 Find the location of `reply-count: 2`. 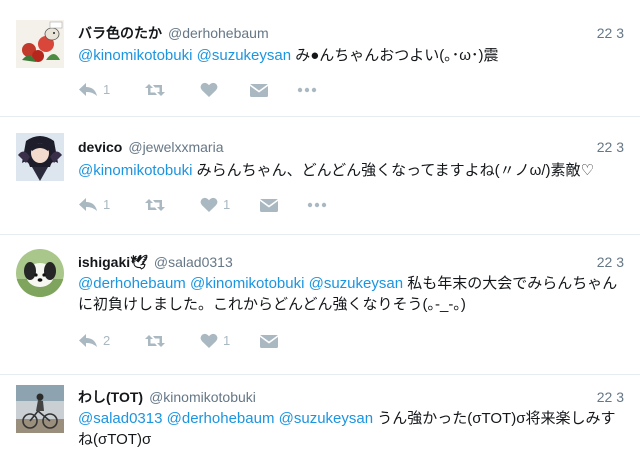

reply-count: 2 is located at coordinates (107, 340).